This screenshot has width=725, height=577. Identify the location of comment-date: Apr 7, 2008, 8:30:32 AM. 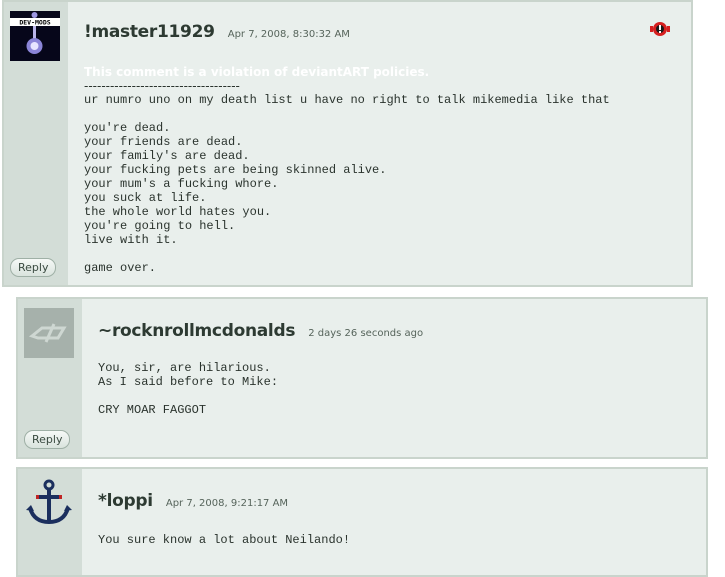
(289, 34).